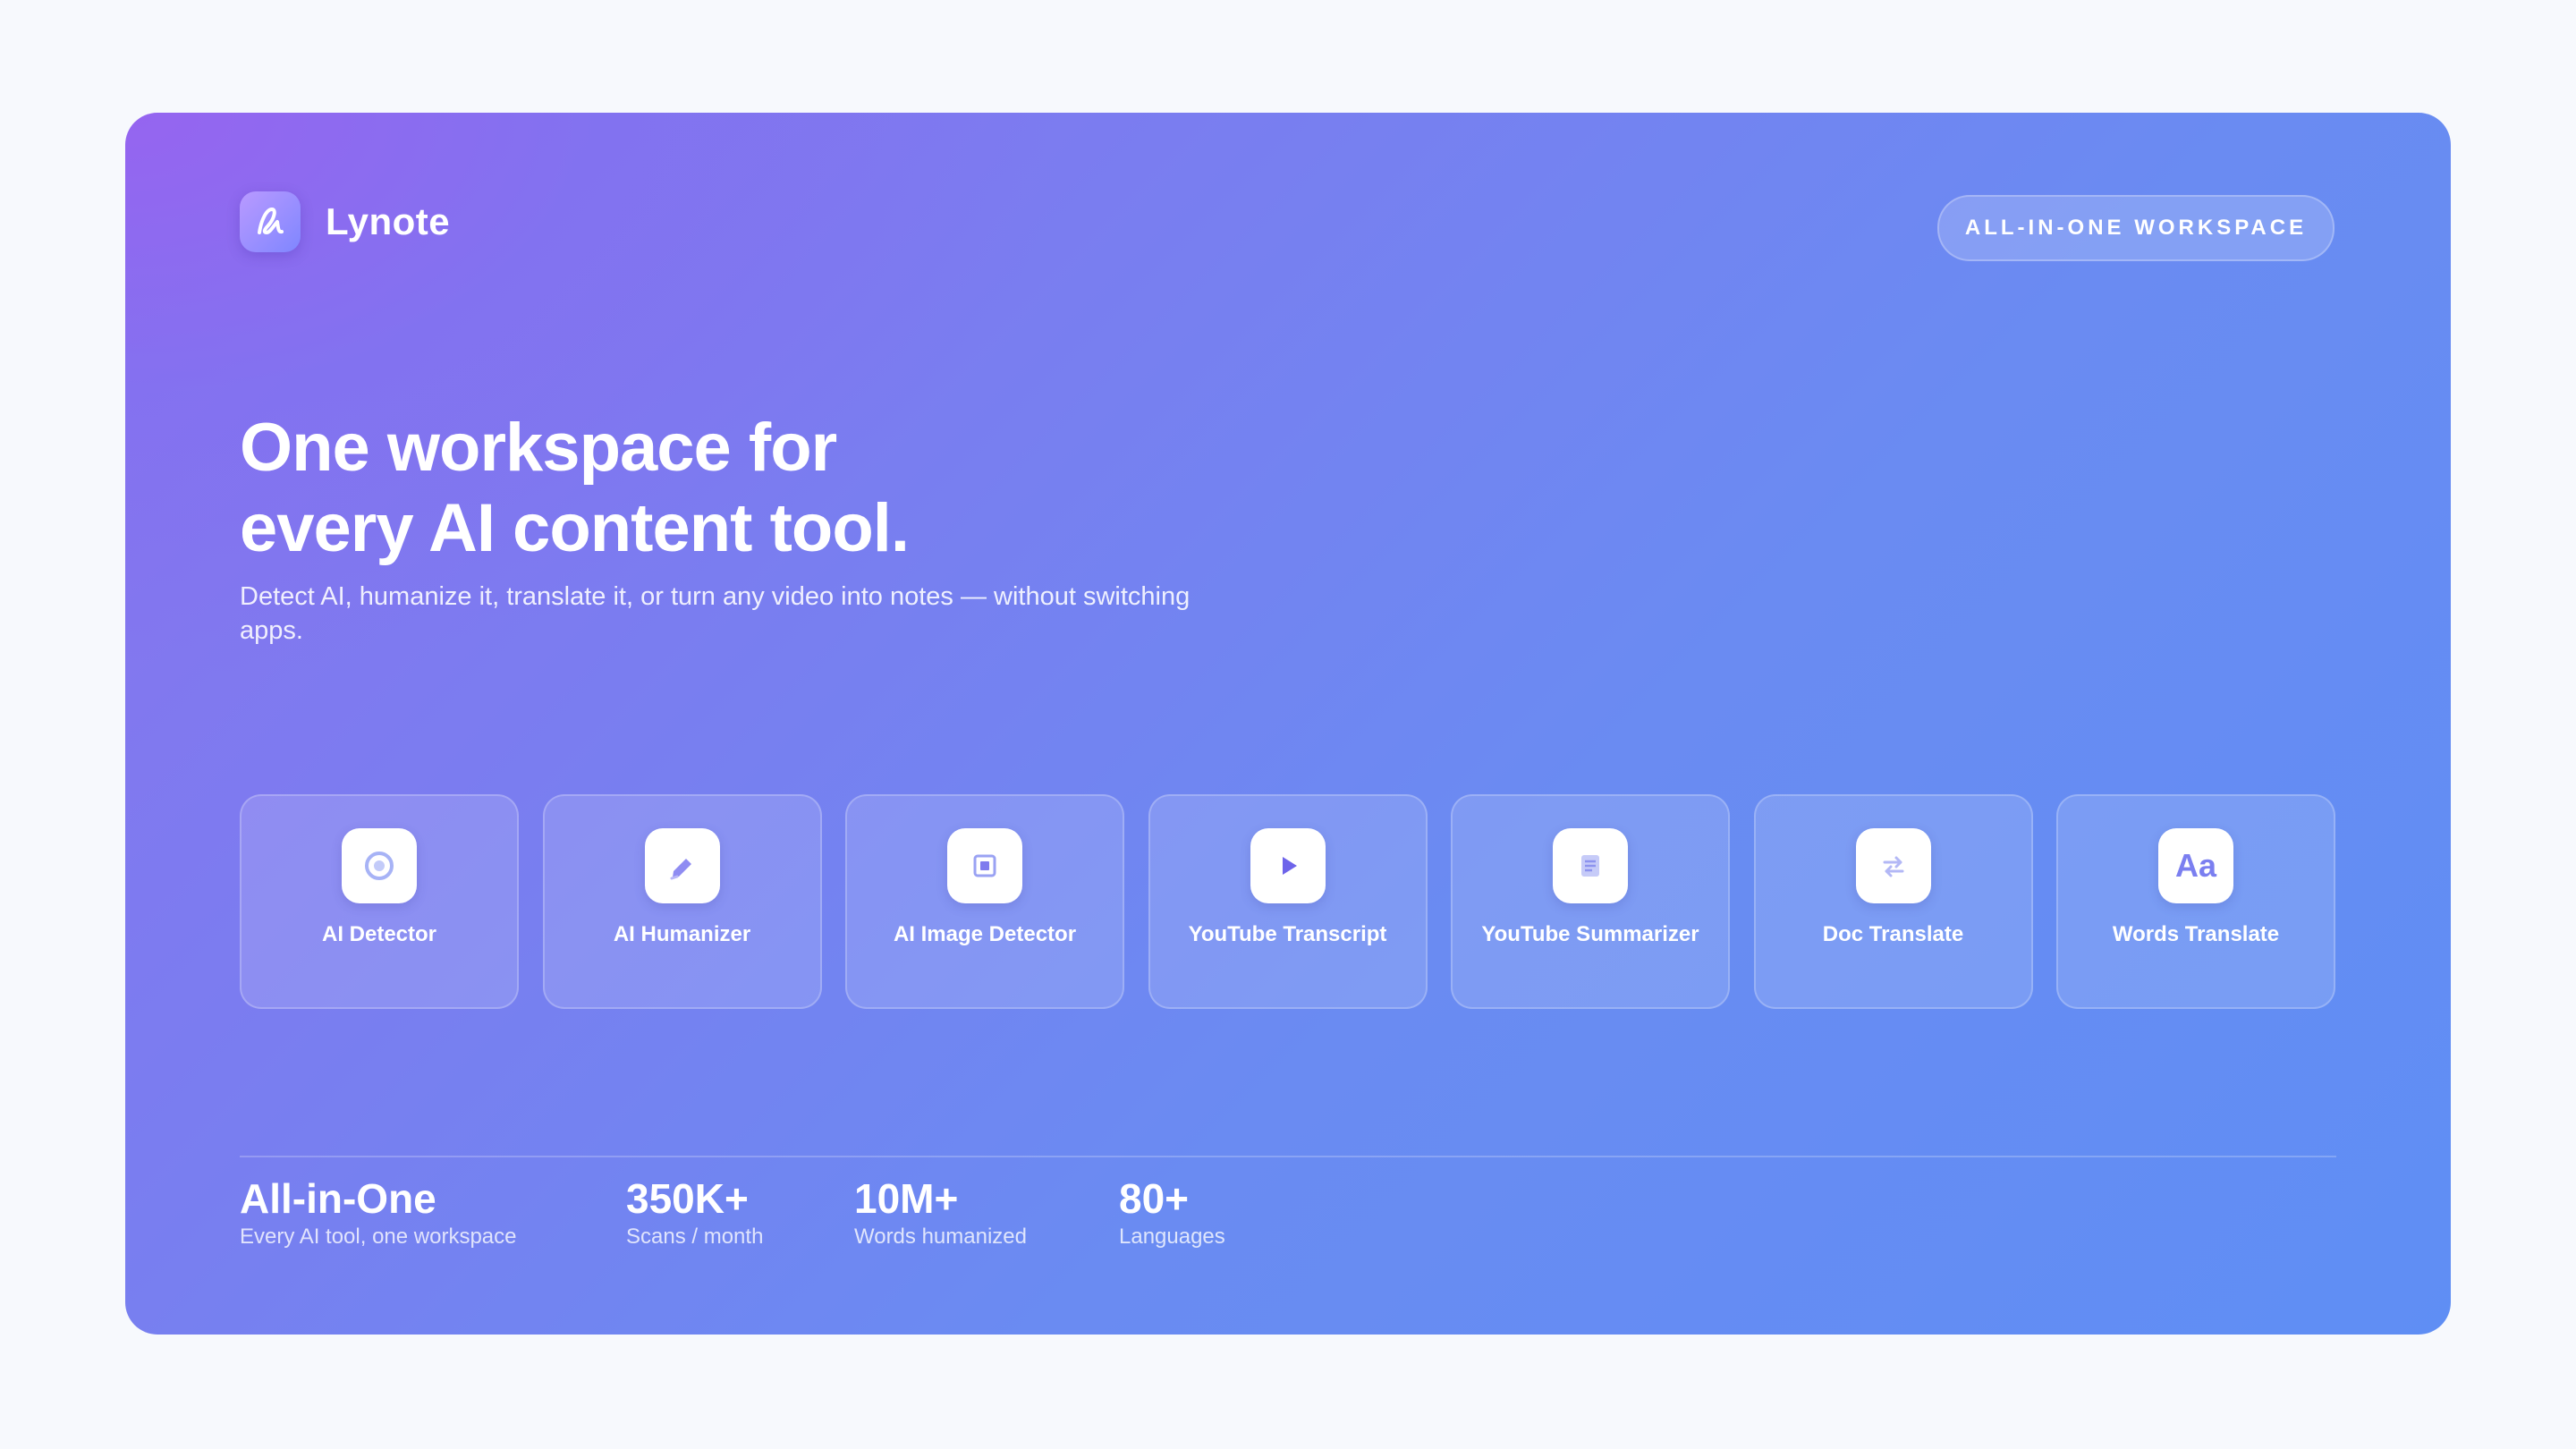 This screenshot has width=2576, height=1449. Describe the element at coordinates (388, 221) in the screenshot. I see `brand-name: Lynote` at that location.